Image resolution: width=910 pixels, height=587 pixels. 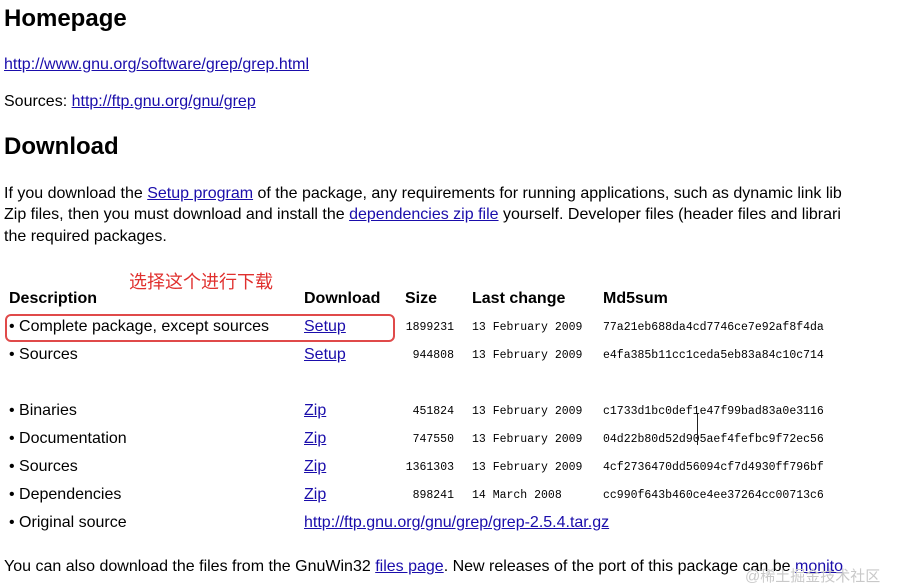 I want to click on homepage-heading: Homepage, so click(x=65, y=18).